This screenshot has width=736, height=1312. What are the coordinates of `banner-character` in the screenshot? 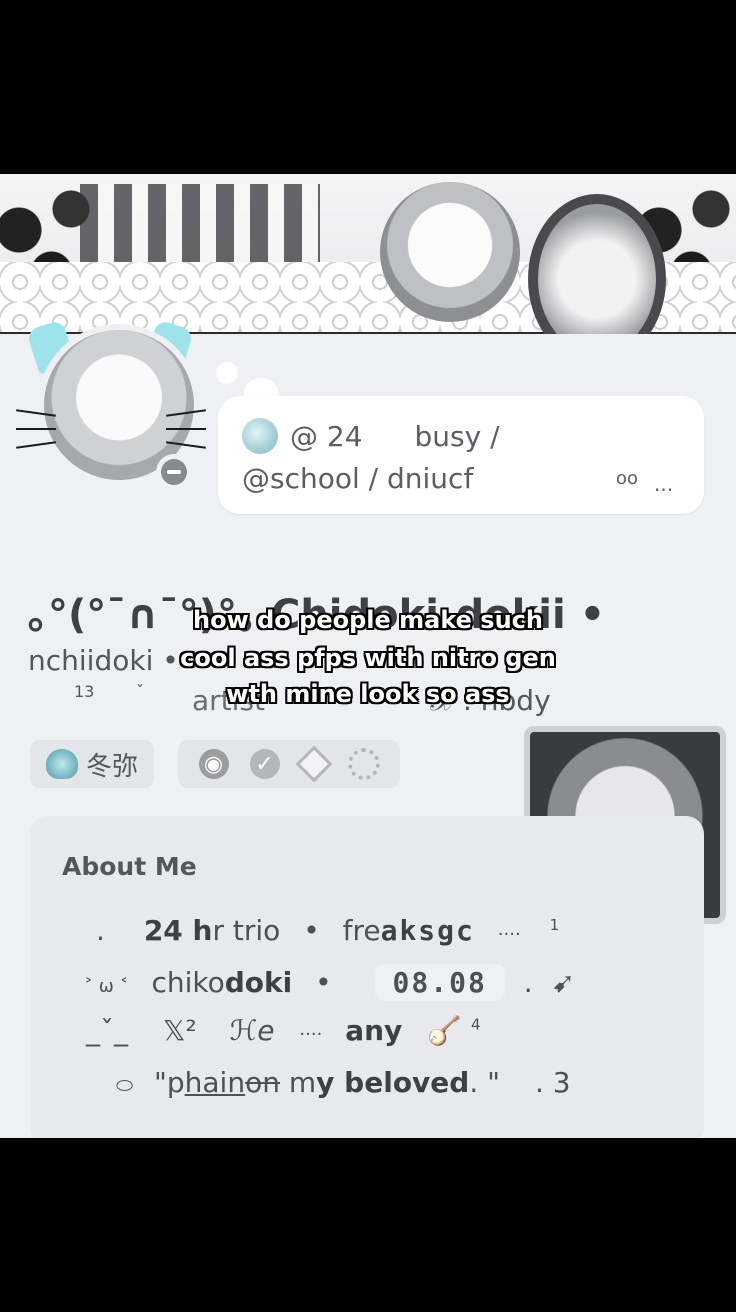 It's located at (450, 252).